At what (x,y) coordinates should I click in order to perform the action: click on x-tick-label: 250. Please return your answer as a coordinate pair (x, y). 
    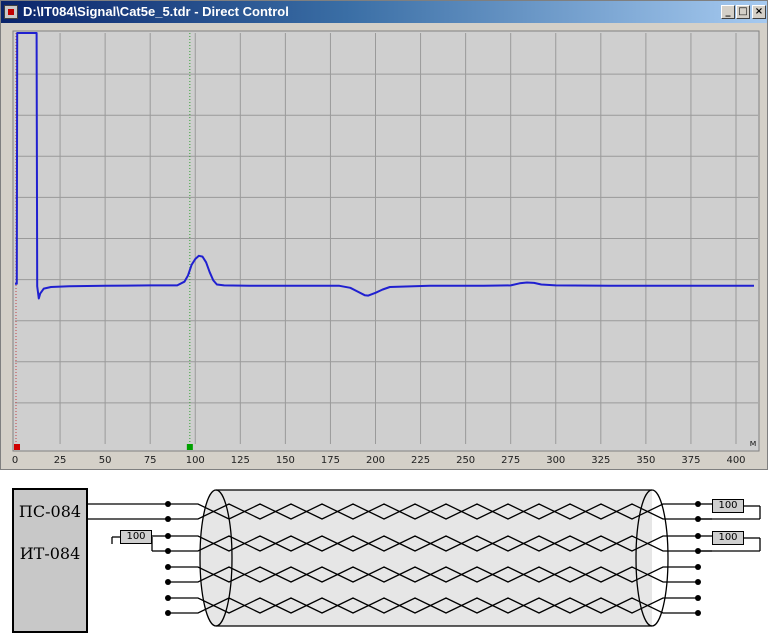
    Looking at the image, I should click on (465, 460).